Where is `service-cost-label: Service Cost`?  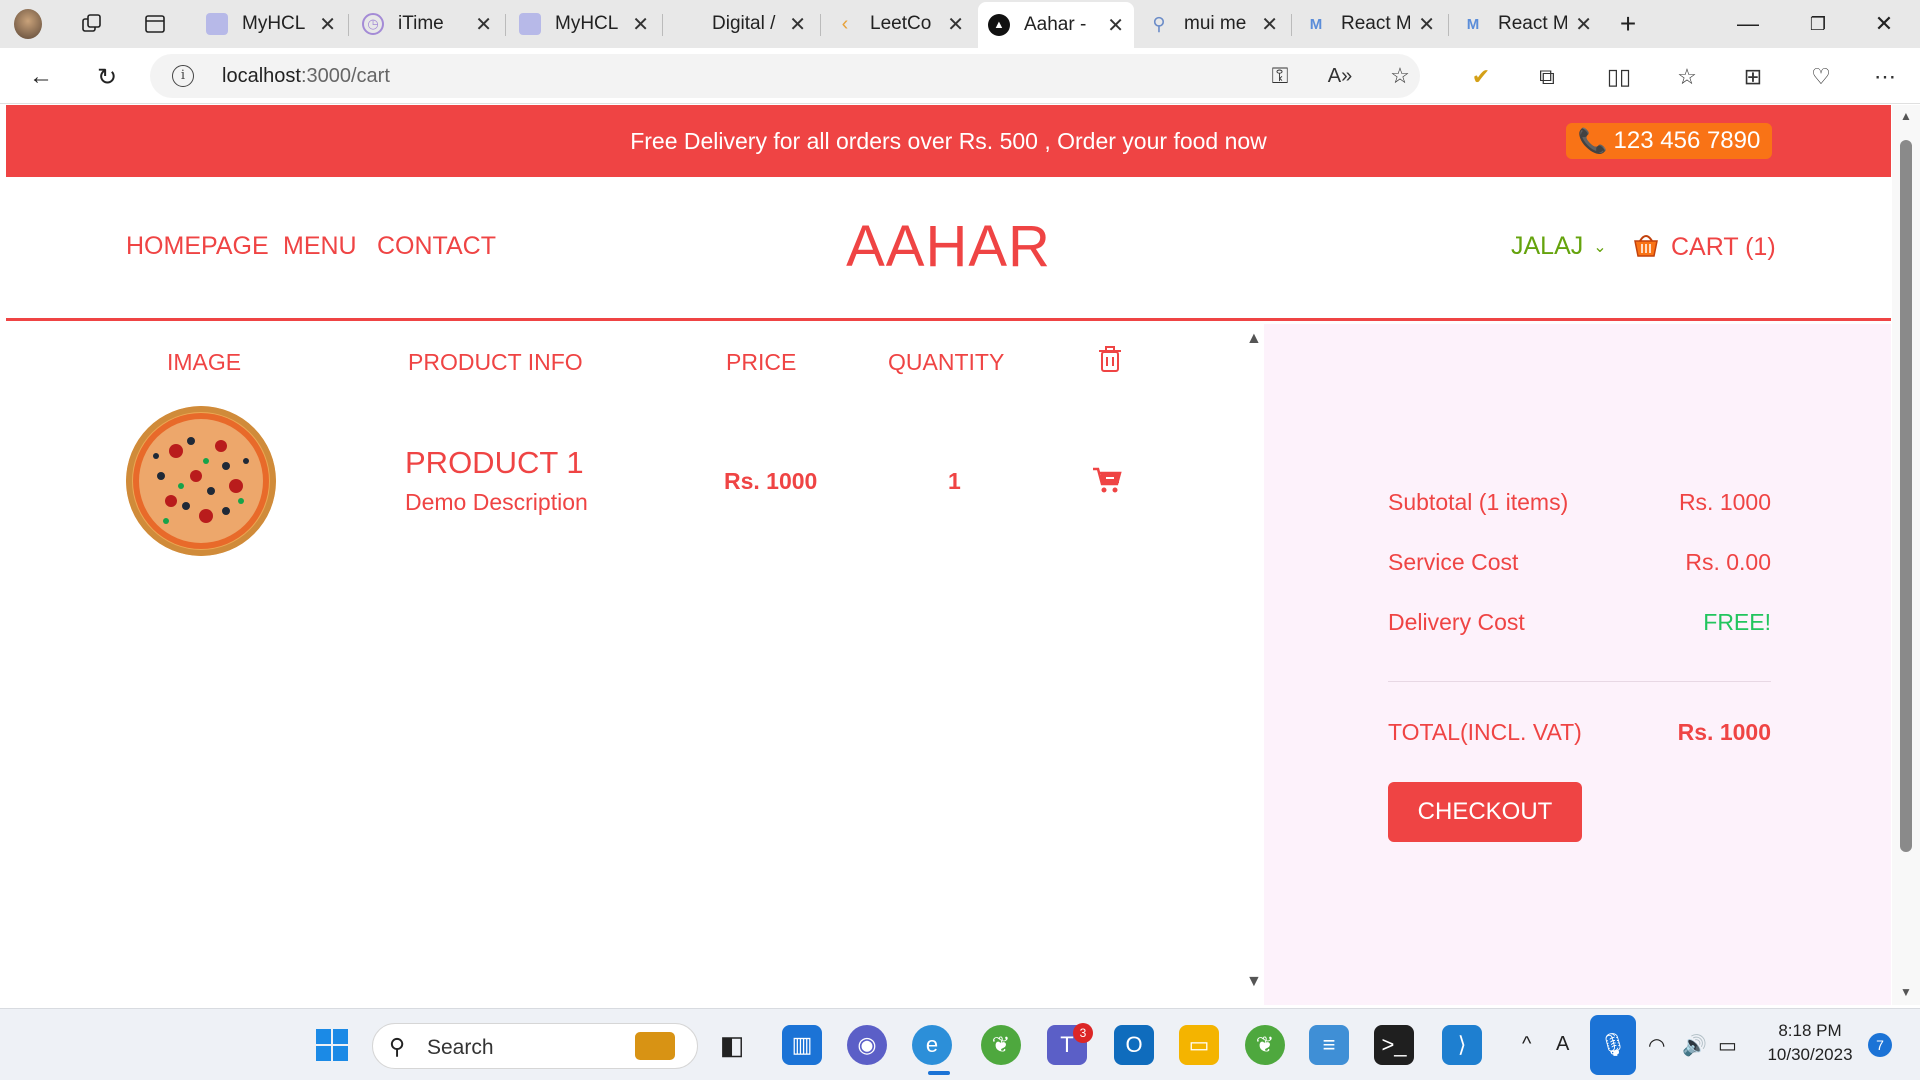
service-cost-label: Service Cost is located at coordinates (1453, 562).